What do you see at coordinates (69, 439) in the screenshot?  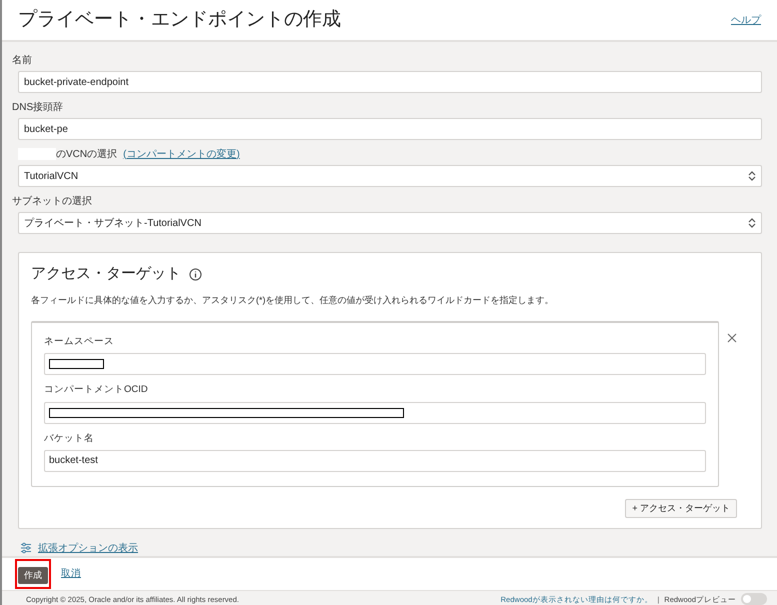 I see `field-label: バケット名` at bounding box center [69, 439].